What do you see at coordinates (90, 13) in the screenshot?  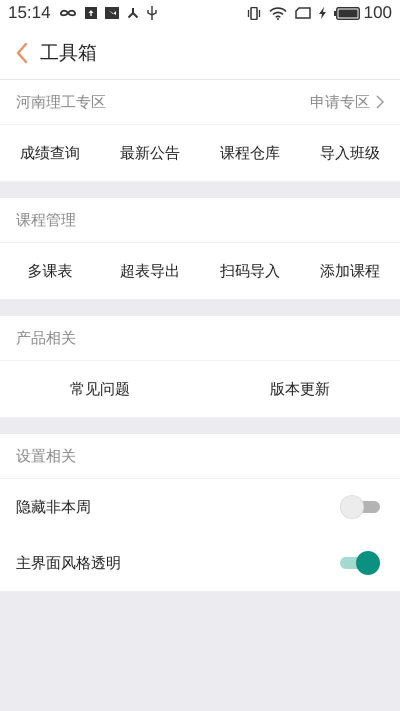 I see `upload-icon` at bounding box center [90, 13].